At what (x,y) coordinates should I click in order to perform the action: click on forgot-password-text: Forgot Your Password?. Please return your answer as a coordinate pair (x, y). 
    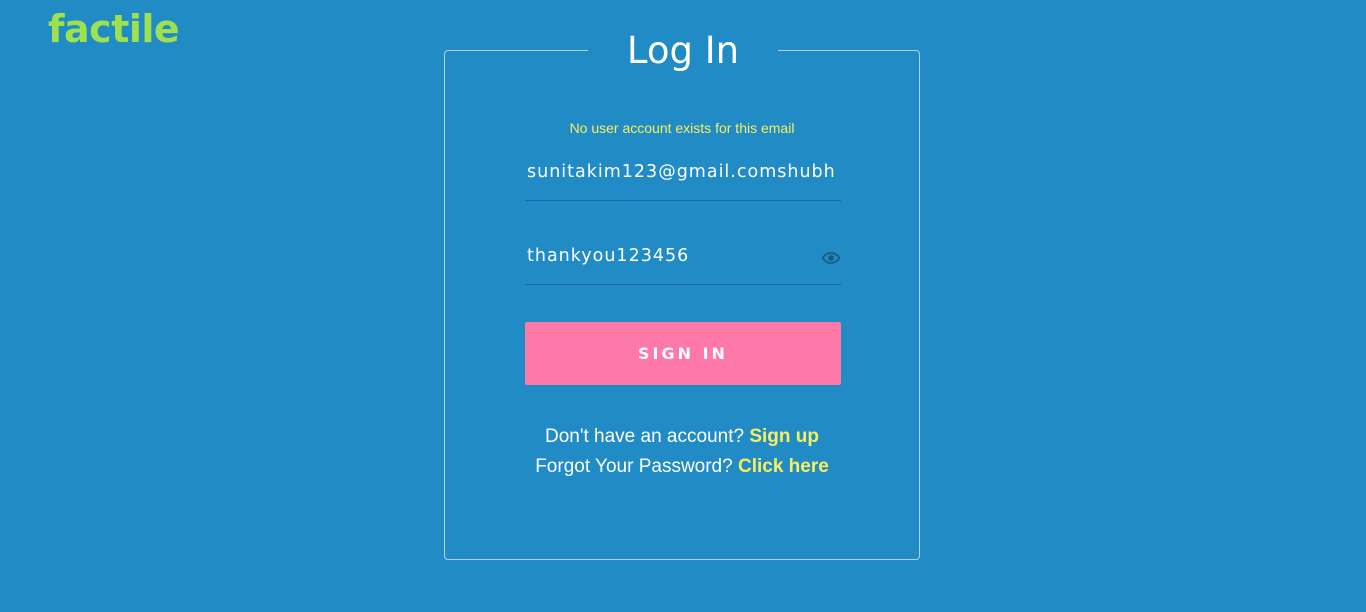
    Looking at the image, I should click on (634, 466).